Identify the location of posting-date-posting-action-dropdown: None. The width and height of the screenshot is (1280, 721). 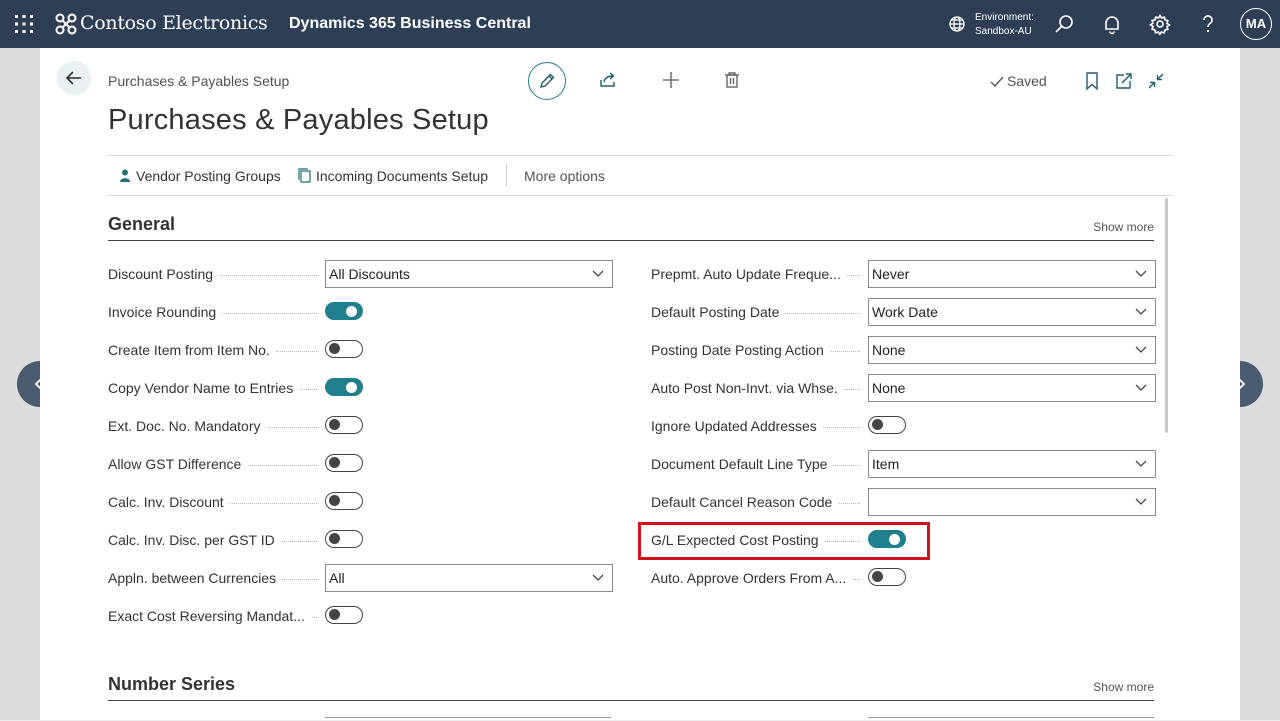
(1012, 350).